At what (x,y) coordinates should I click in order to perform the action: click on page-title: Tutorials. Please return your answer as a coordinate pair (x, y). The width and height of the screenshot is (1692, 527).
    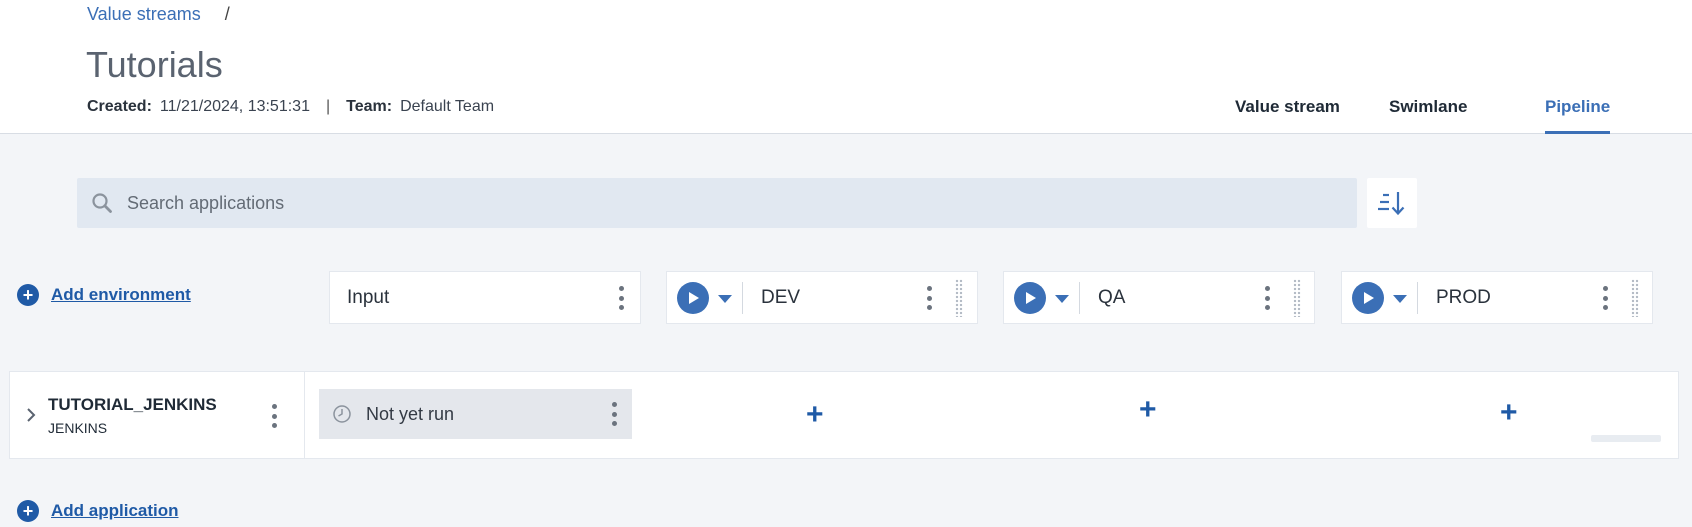
    Looking at the image, I should click on (154, 64).